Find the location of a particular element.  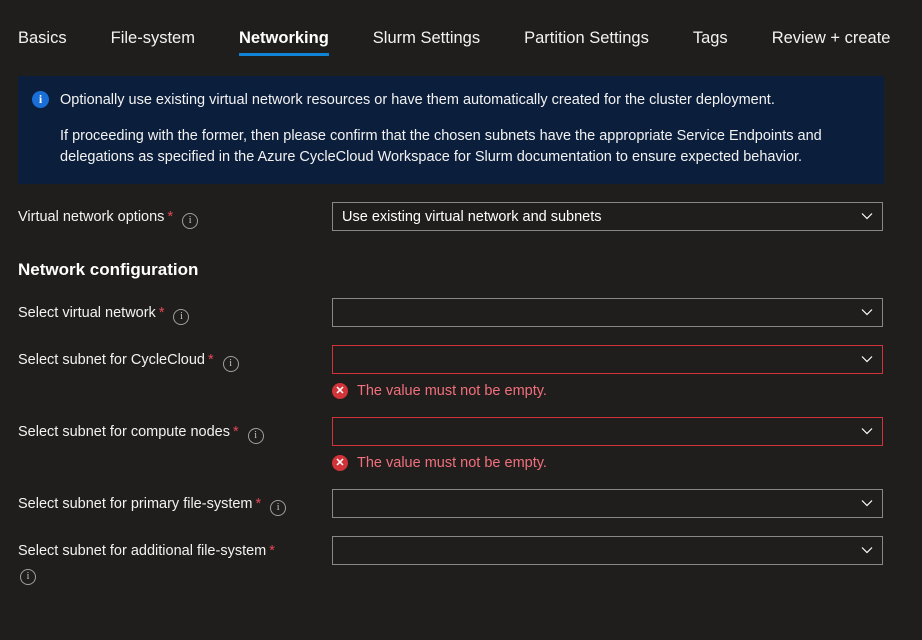

tab-slurm-settings: Slurm Settings is located at coordinates (437, 44).